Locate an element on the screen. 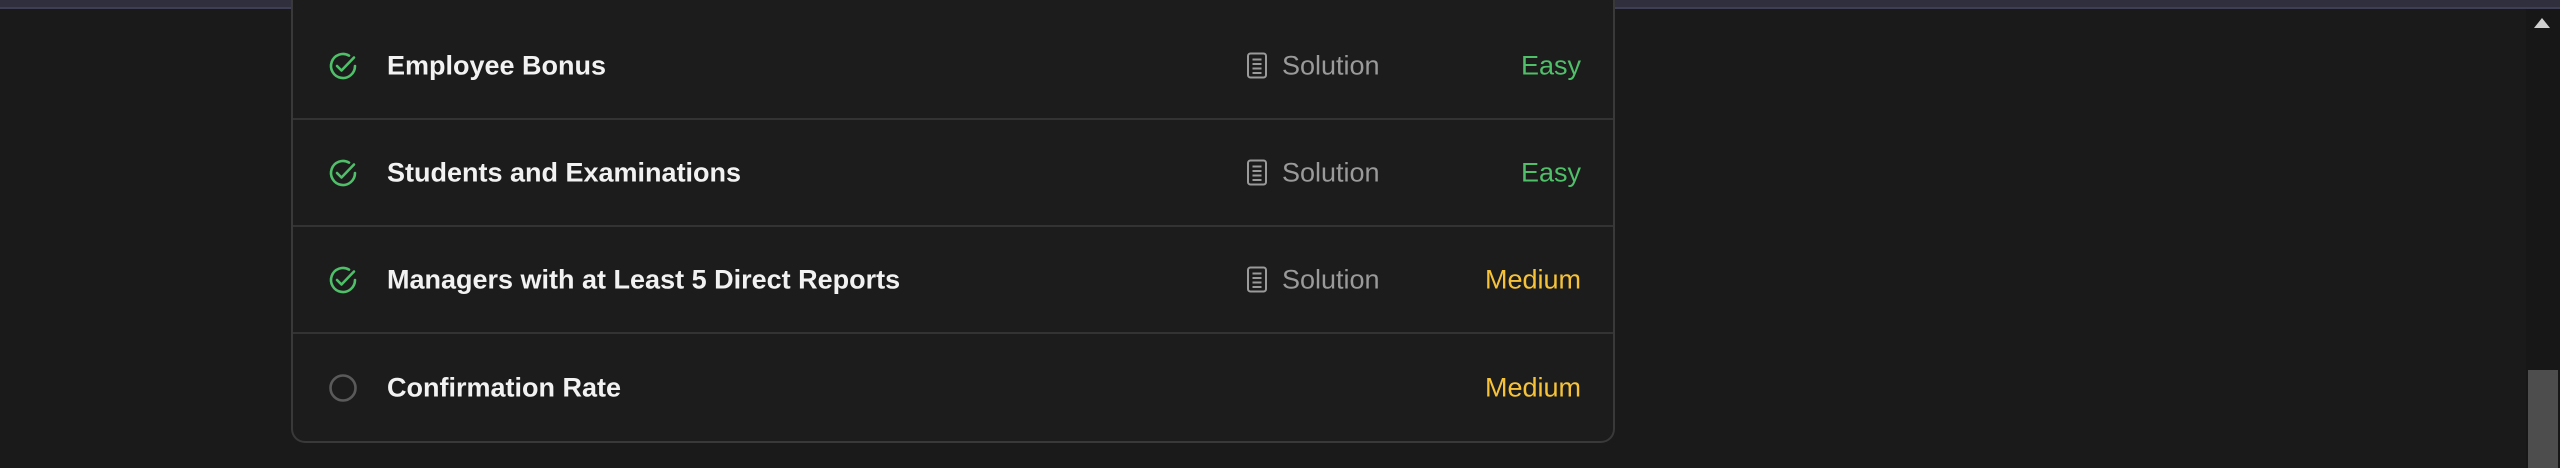 The height and width of the screenshot is (468, 2560). scrollbar-thumb is located at coordinates (2543, 419).